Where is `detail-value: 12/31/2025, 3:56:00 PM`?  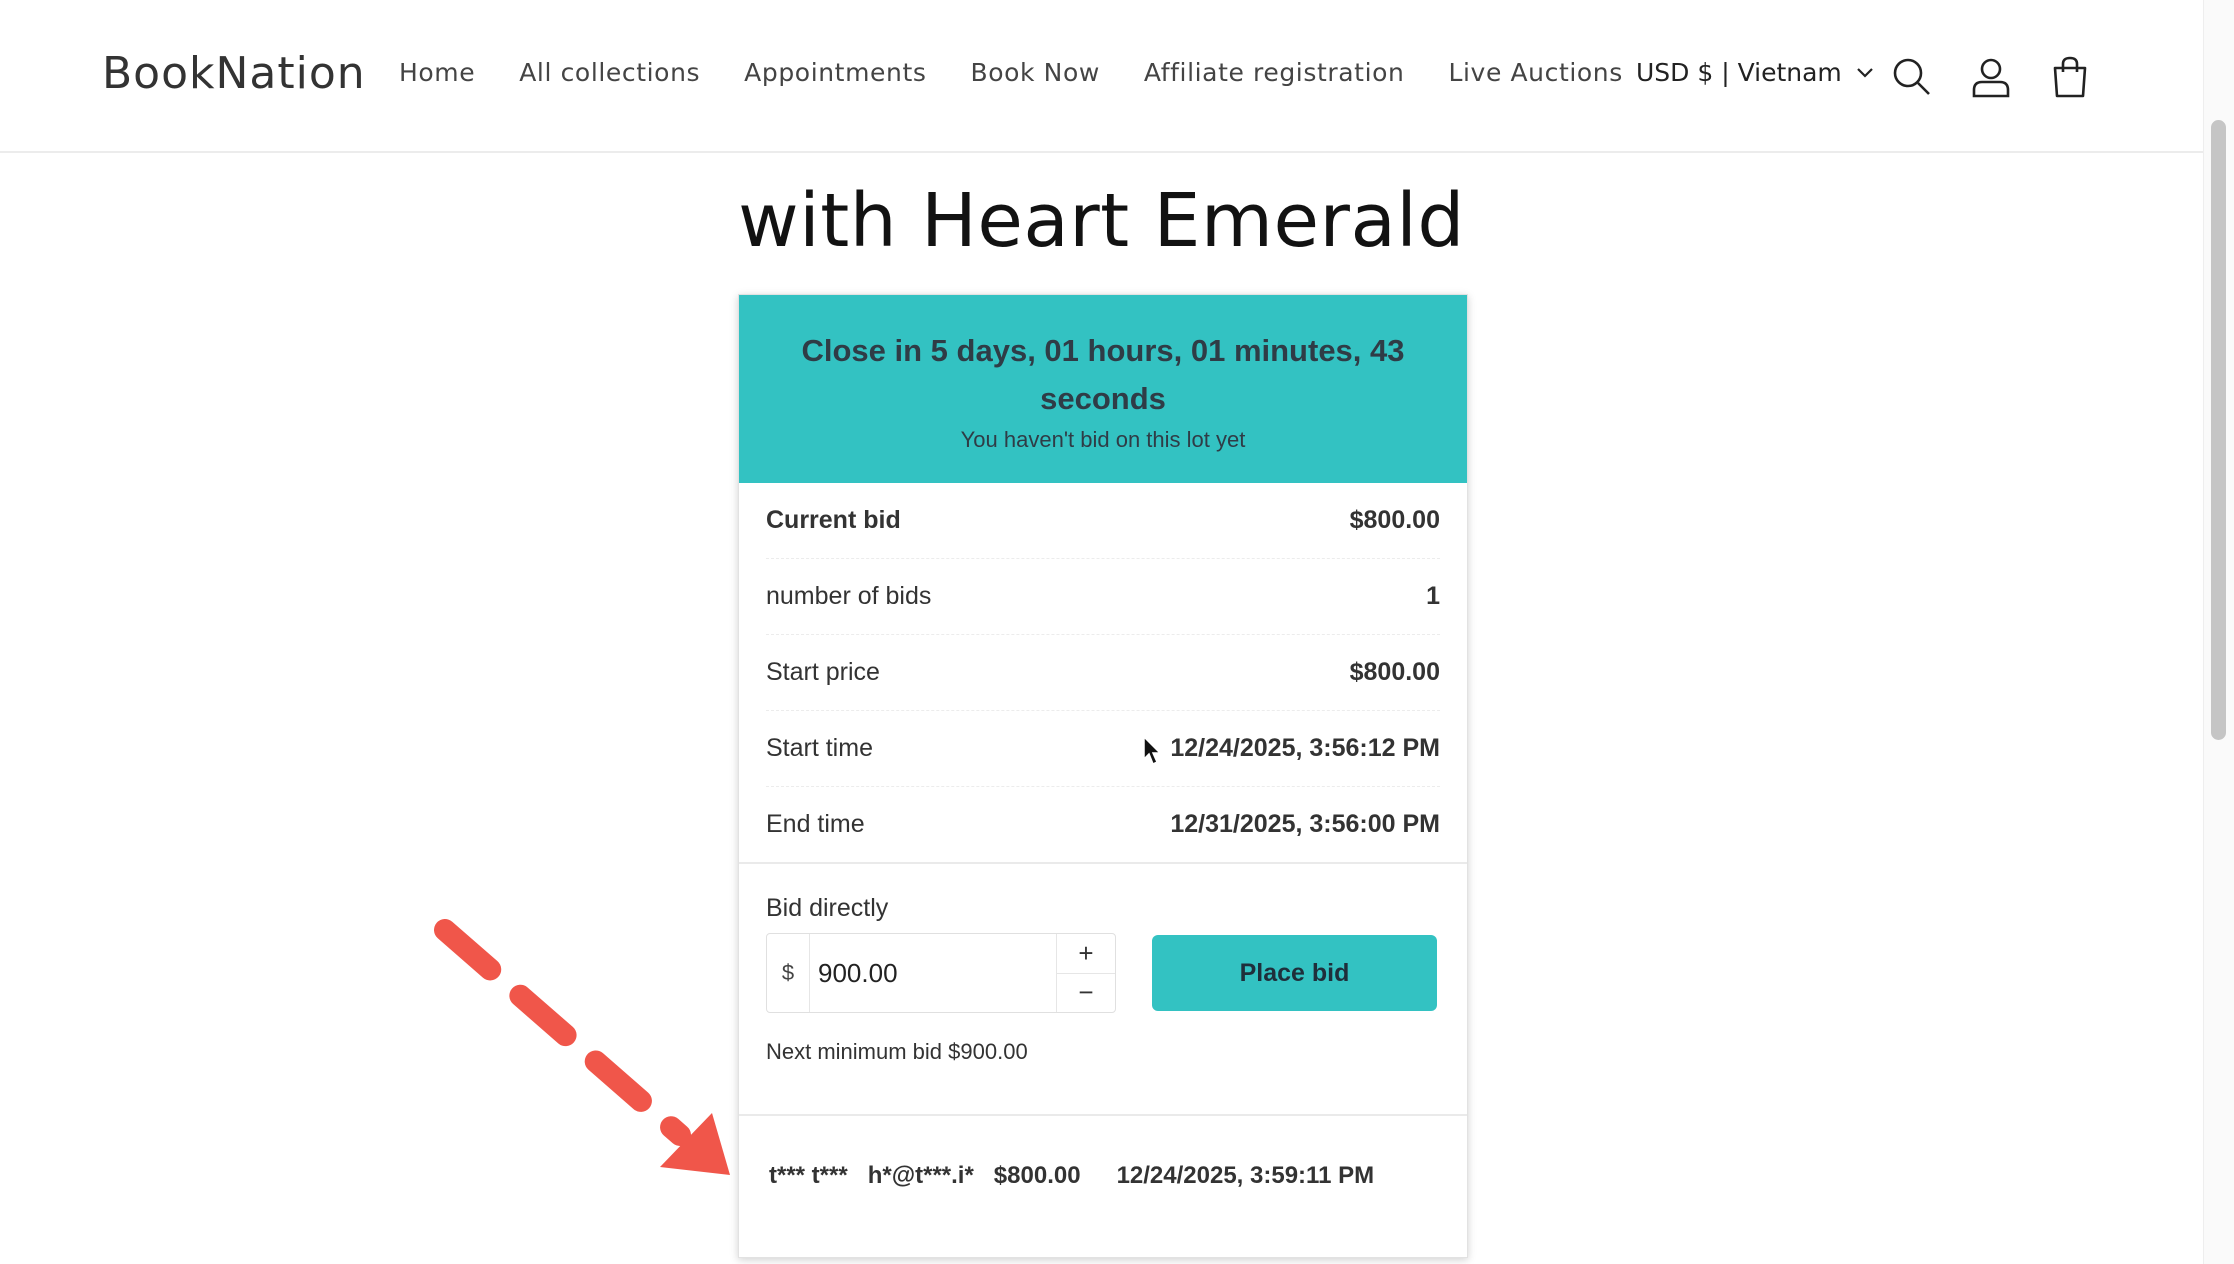
detail-value: 12/31/2025, 3:56:00 PM is located at coordinates (1305, 824).